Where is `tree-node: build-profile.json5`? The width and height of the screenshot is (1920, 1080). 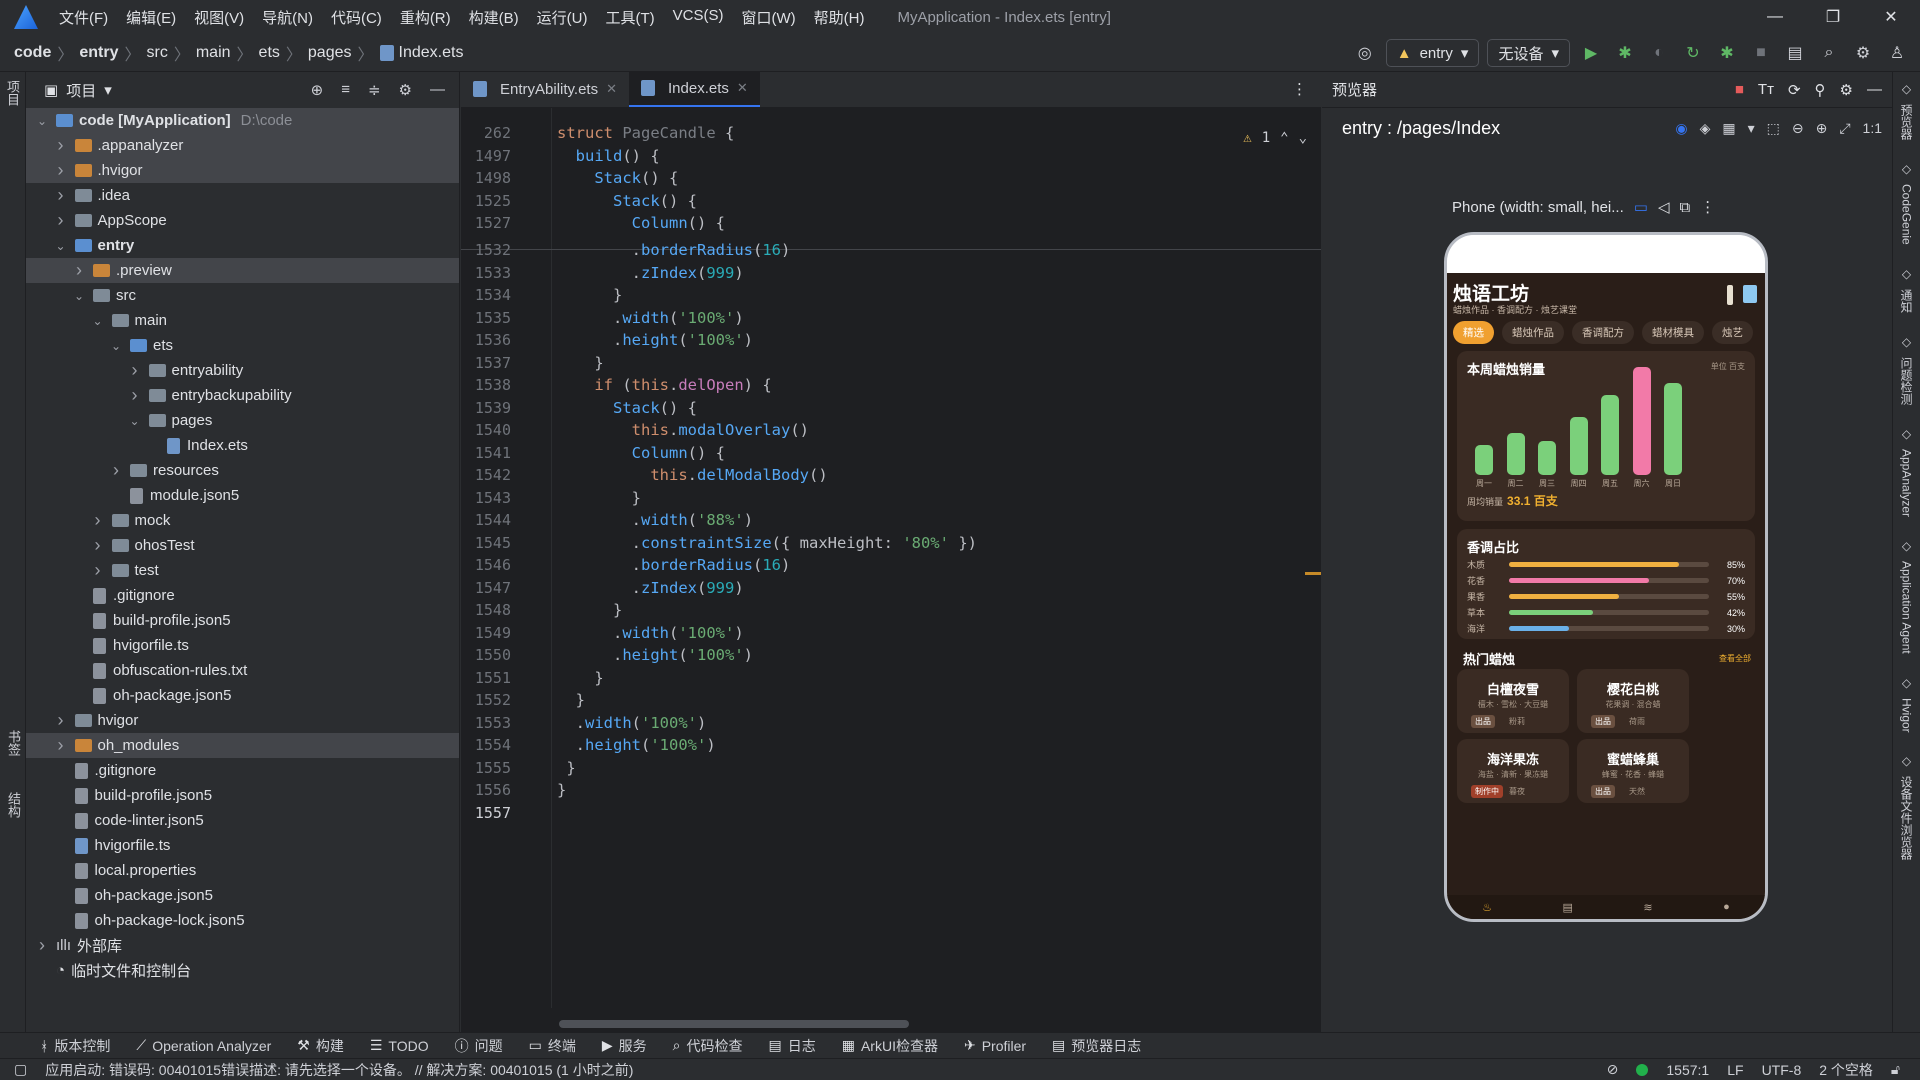 tree-node: build-profile.json5 is located at coordinates (242, 620).